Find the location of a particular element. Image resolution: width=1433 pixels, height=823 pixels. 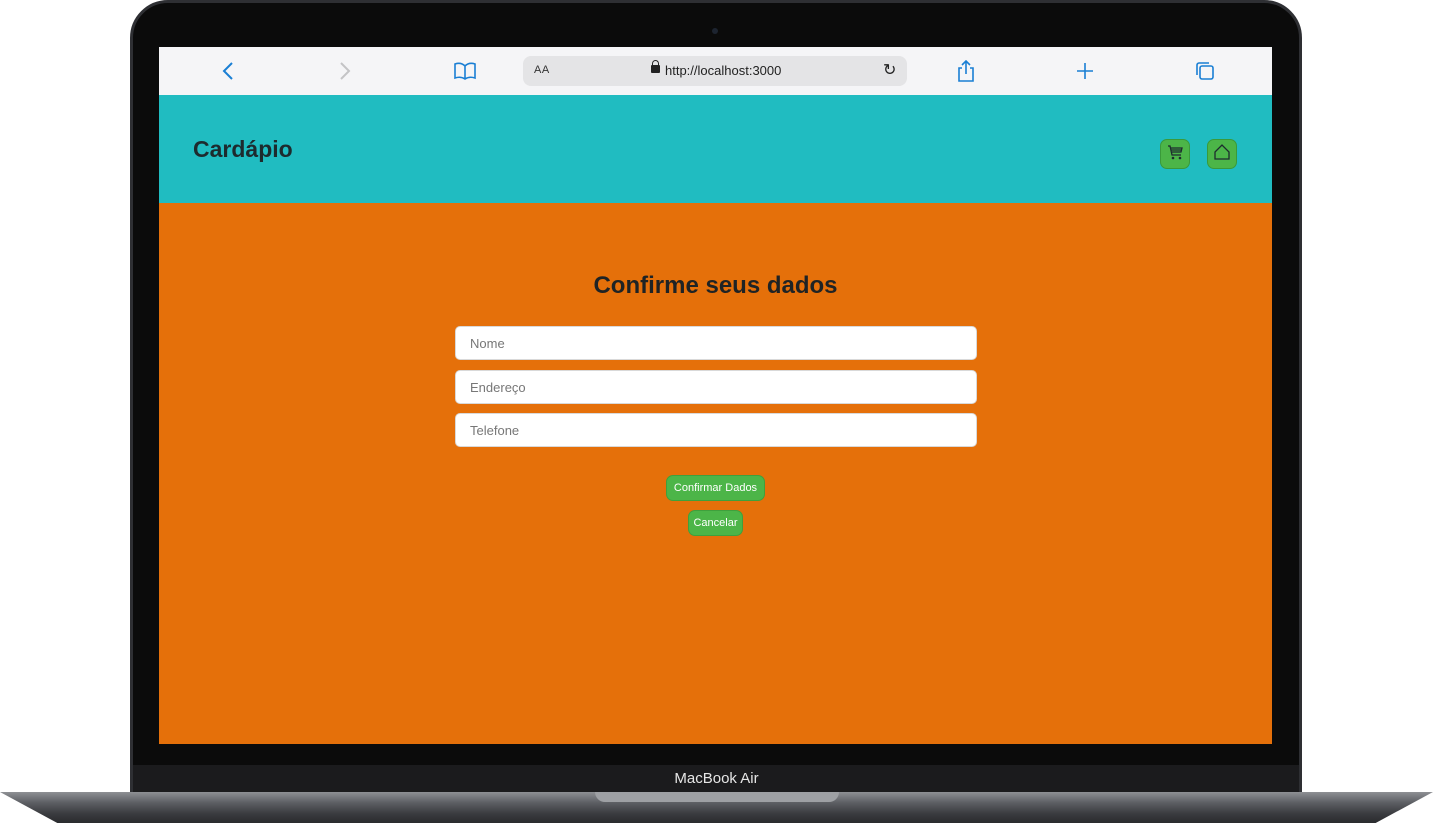

laptop-notch is located at coordinates (717, 797).